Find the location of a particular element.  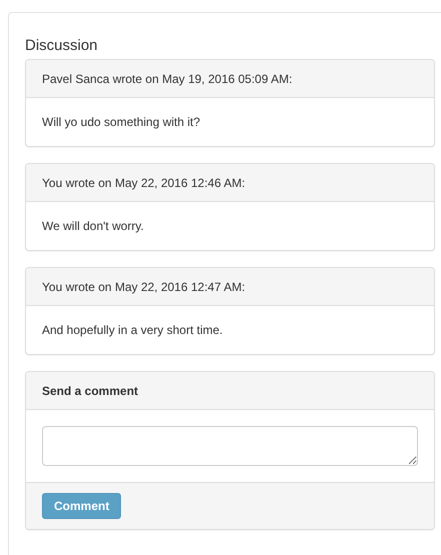

form-title: Send a comment is located at coordinates (90, 391).